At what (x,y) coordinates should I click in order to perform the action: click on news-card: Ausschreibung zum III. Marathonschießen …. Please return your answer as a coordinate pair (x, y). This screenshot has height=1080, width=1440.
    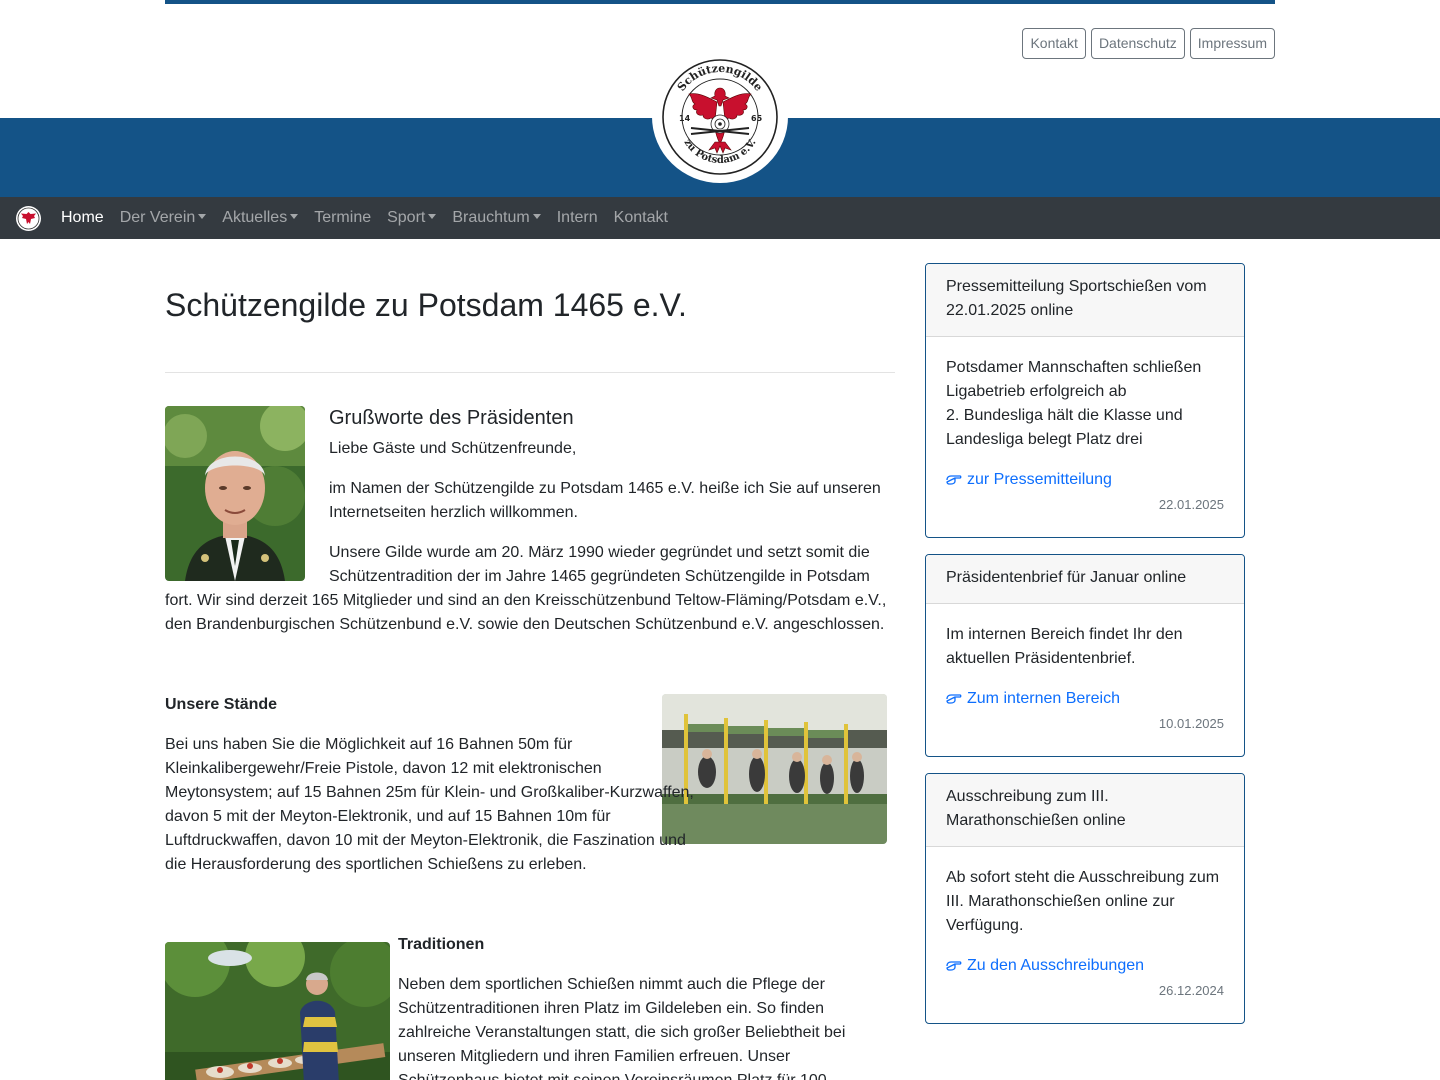
    Looking at the image, I should click on (1085, 898).